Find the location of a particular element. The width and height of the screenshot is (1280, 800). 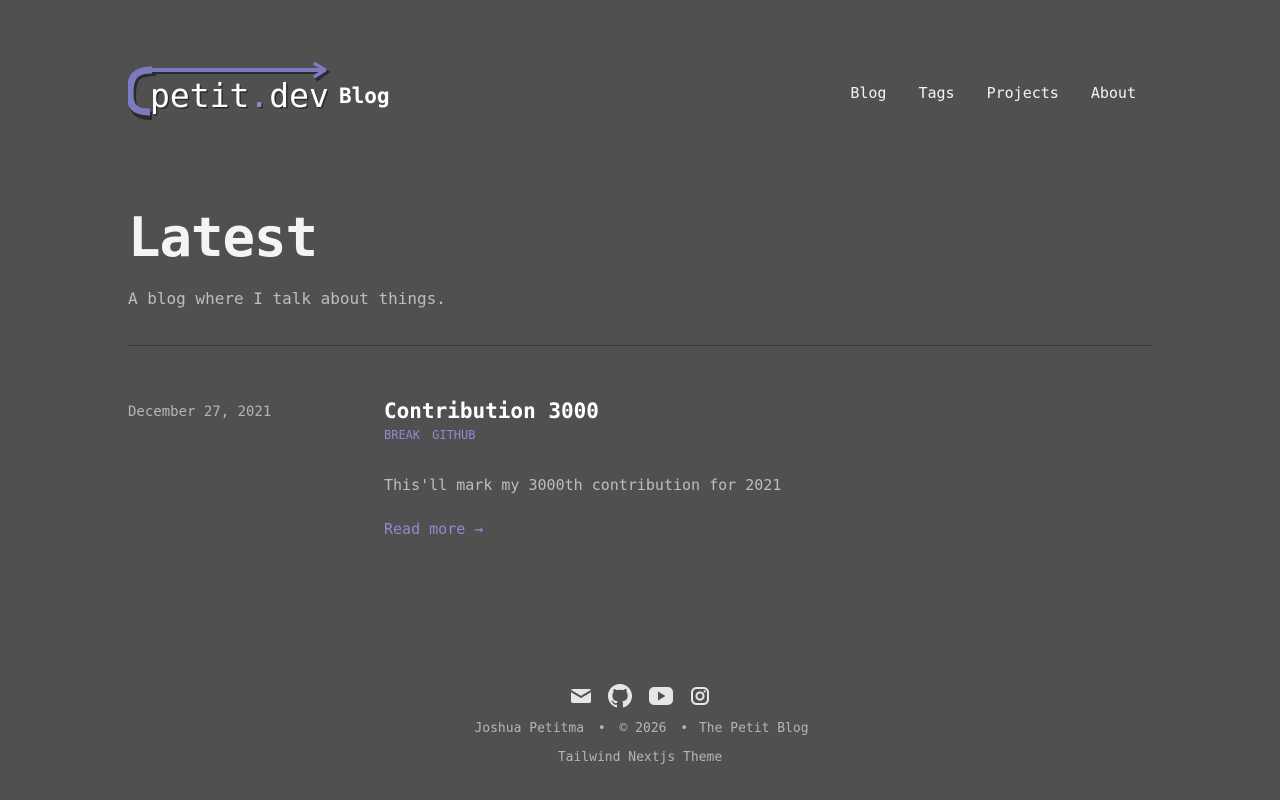

theme-link: Tailwind Nextjs Theme is located at coordinates (640, 757).